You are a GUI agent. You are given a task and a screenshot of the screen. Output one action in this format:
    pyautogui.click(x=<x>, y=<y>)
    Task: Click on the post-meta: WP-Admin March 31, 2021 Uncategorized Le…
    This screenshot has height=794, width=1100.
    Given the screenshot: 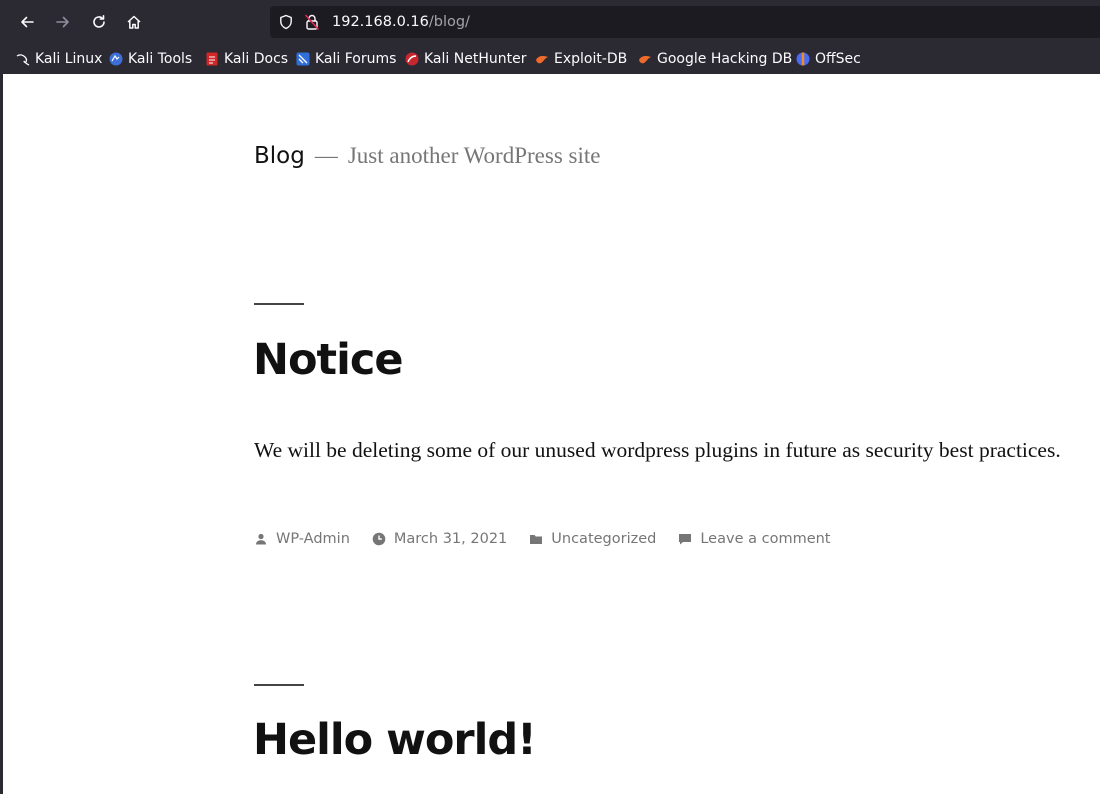 What is the action you would take?
    pyautogui.click(x=553, y=539)
    